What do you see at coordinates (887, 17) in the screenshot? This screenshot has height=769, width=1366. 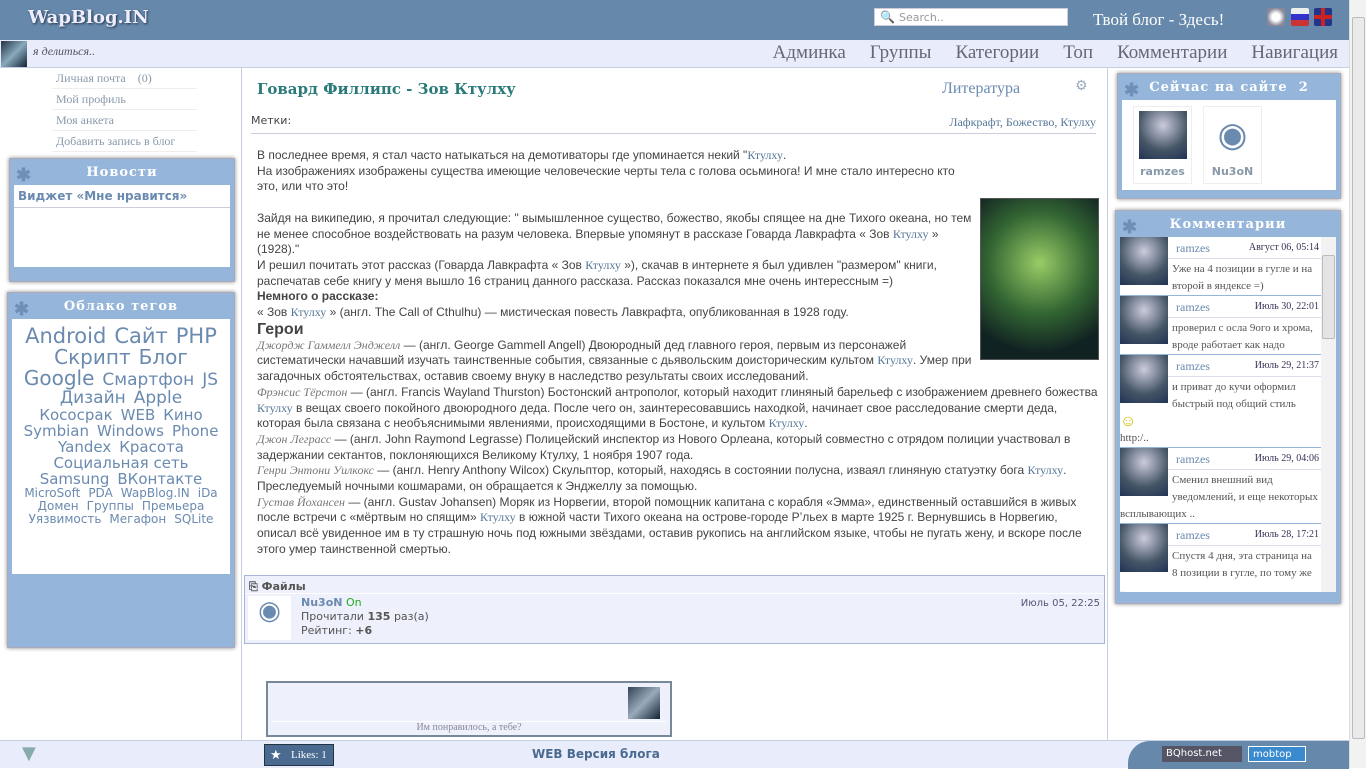 I see `search-icon: 🔍` at bounding box center [887, 17].